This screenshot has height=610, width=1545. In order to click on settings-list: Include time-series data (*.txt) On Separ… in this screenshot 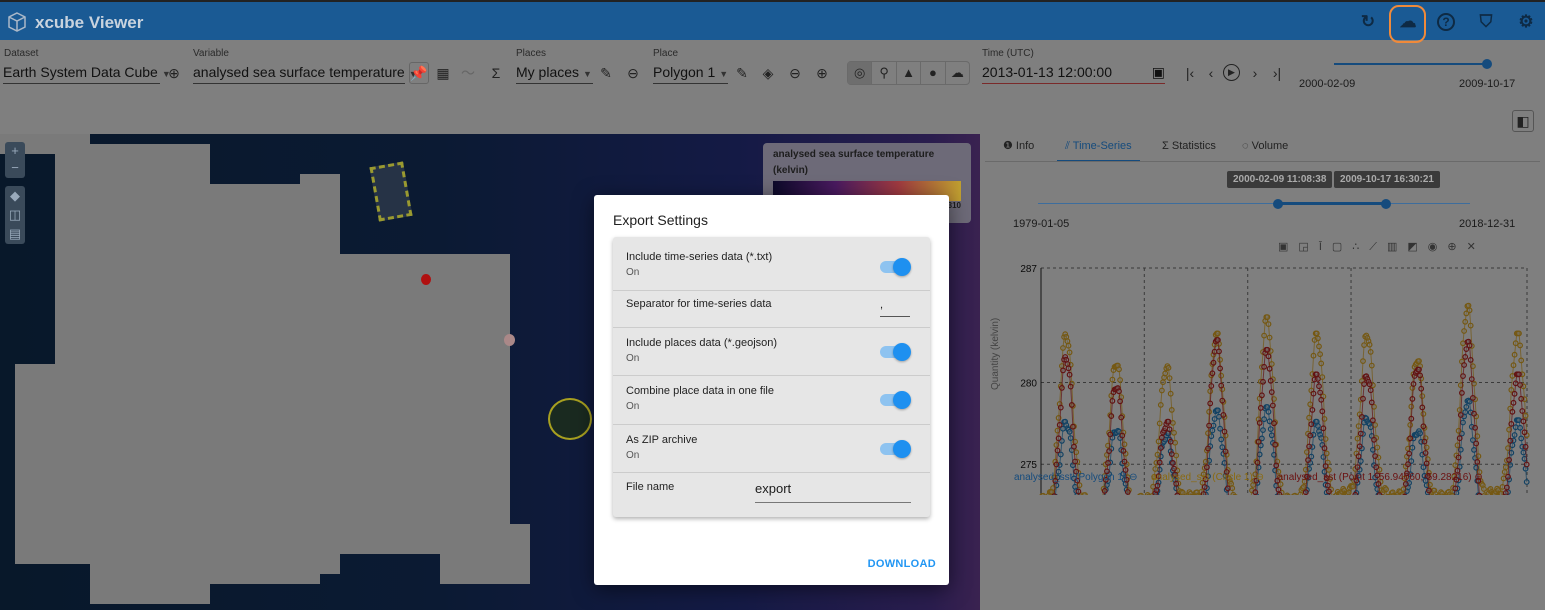, I will do `click(771, 377)`.